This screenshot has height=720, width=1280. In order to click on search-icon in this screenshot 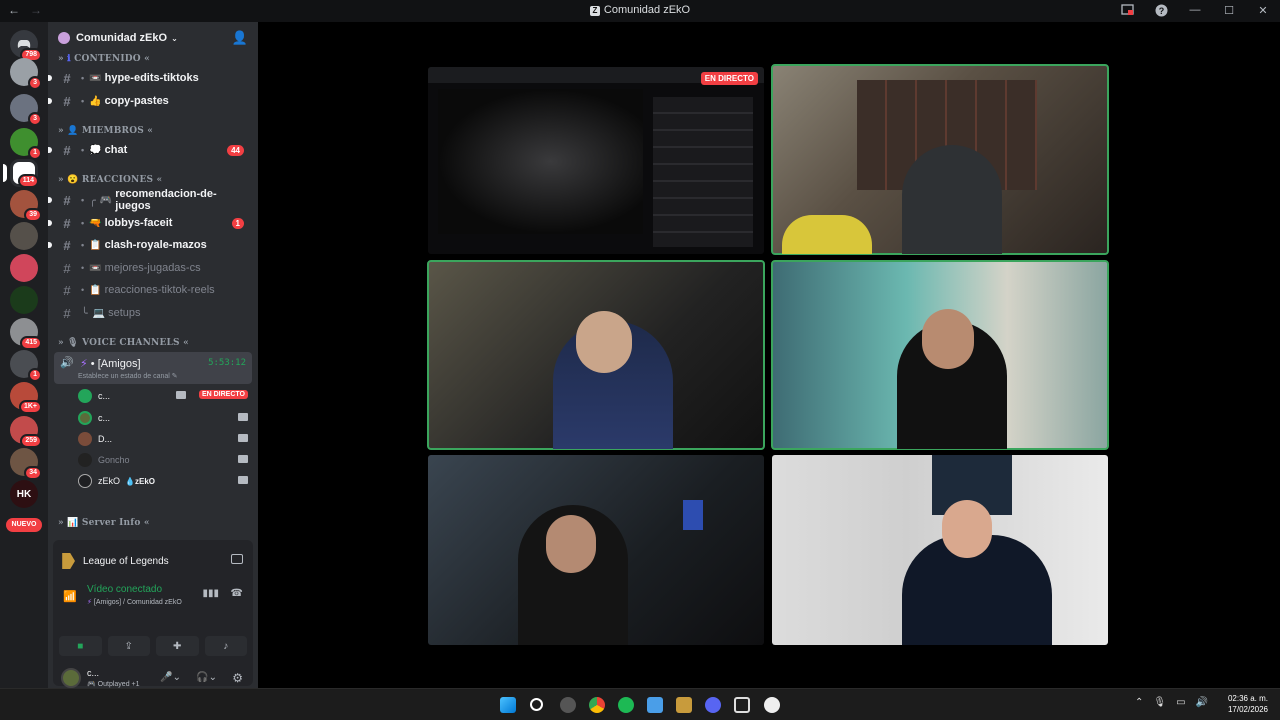, I will do `click(536, 704)`.